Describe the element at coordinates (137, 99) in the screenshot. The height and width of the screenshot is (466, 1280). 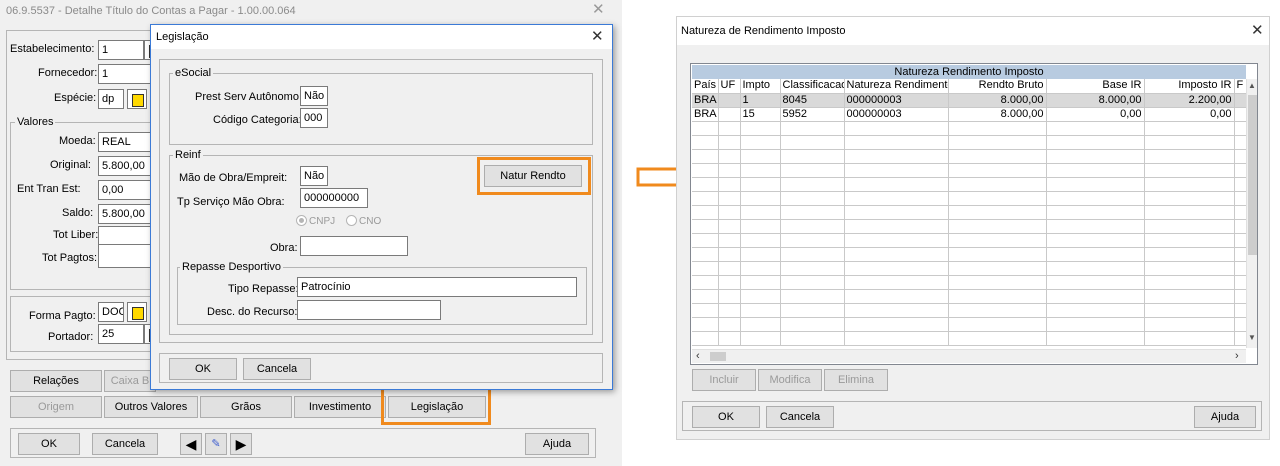
I see `especie-folder-icon` at that location.